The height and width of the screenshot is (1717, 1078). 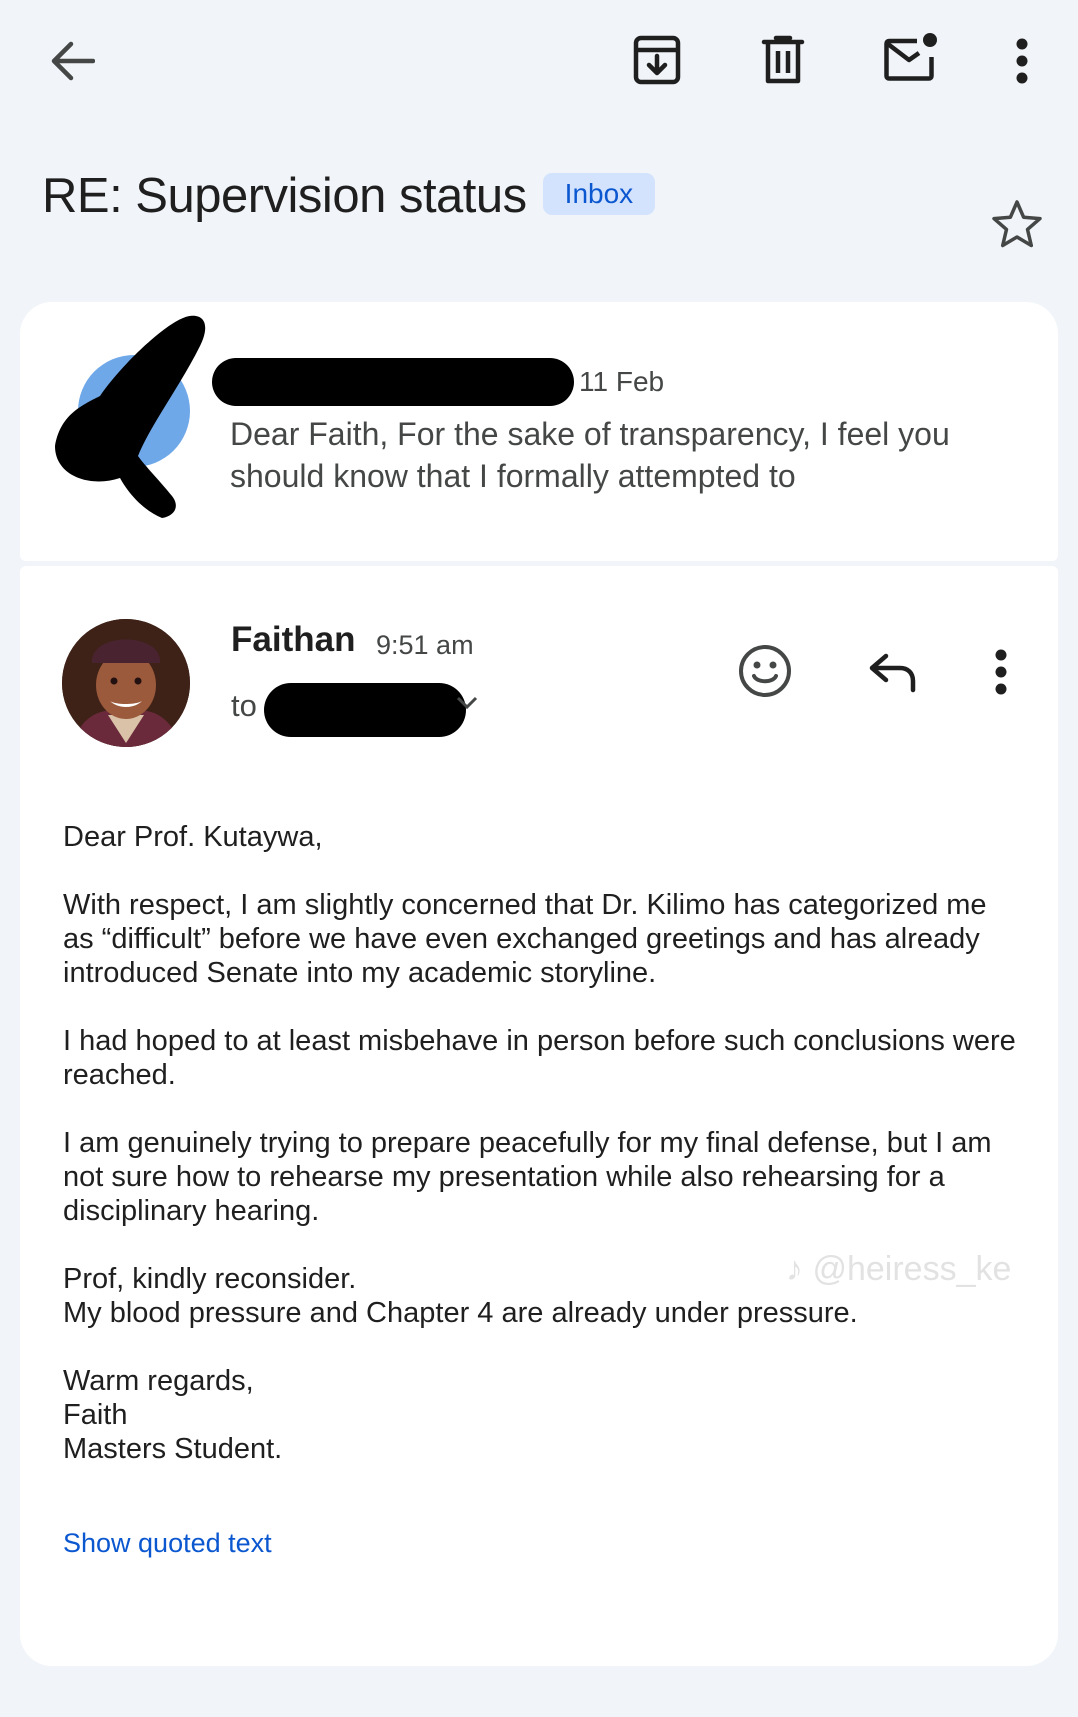 I want to click on emoji-smile-icon, so click(x=765, y=671).